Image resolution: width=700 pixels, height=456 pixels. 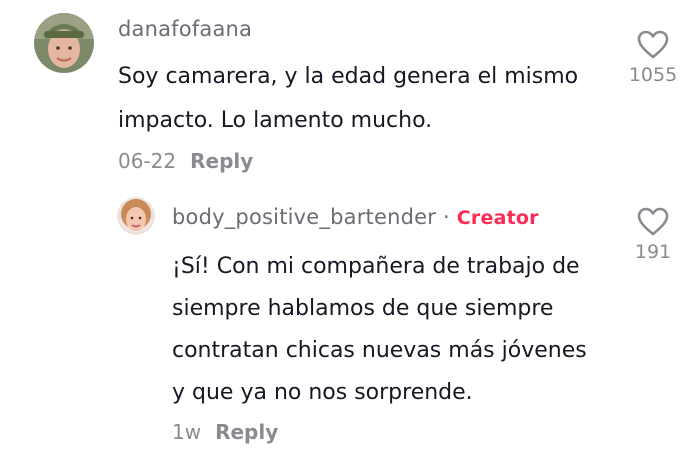 What do you see at coordinates (363, 308) in the screenshot?
I see `reply-text-line: siempre hablamos de que siempre` at bounding box center [363, 308].